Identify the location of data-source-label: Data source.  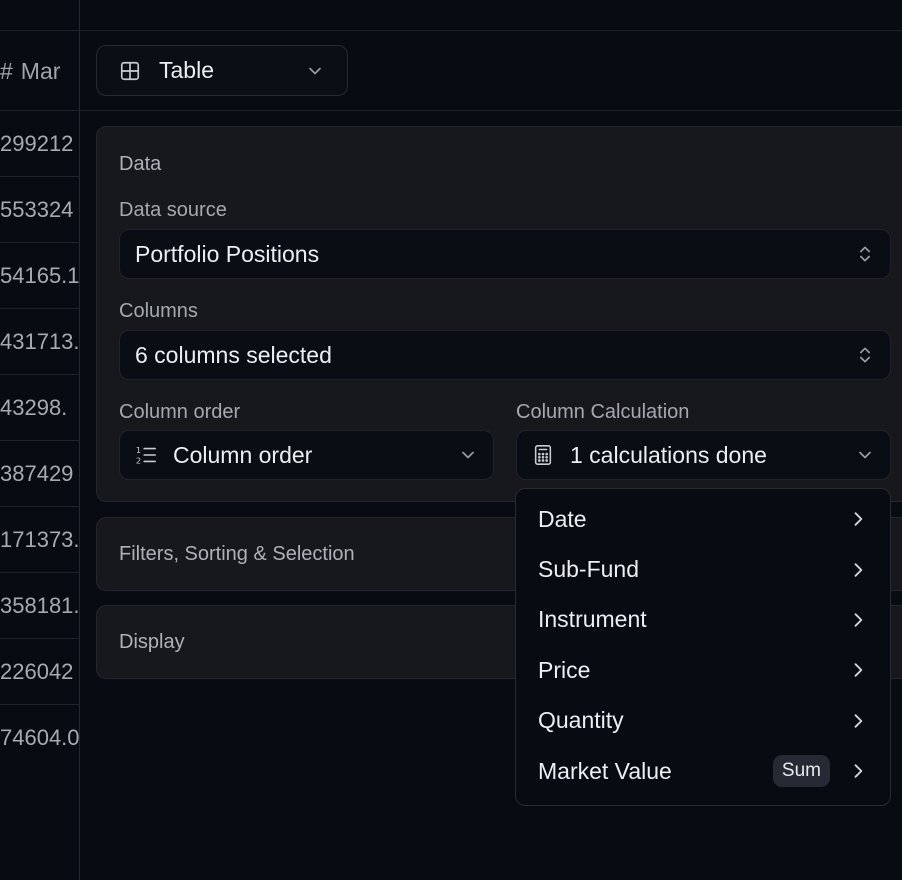
(173, 210).